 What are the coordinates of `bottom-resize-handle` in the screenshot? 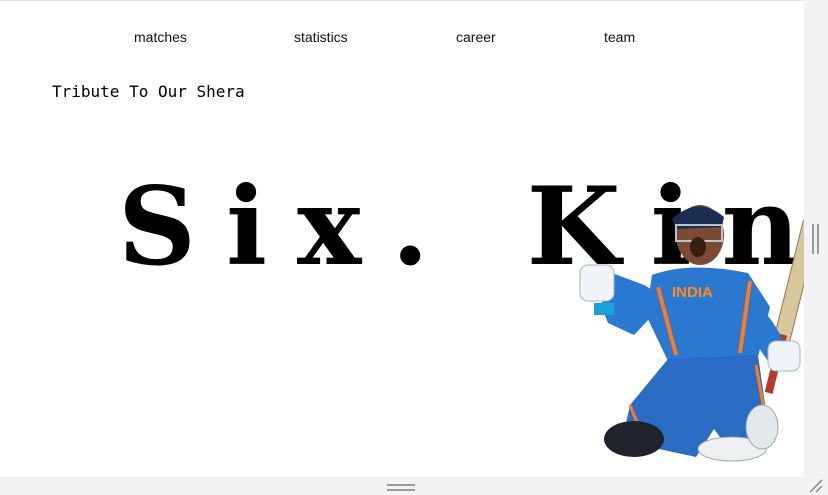 It's located at (401, 487).